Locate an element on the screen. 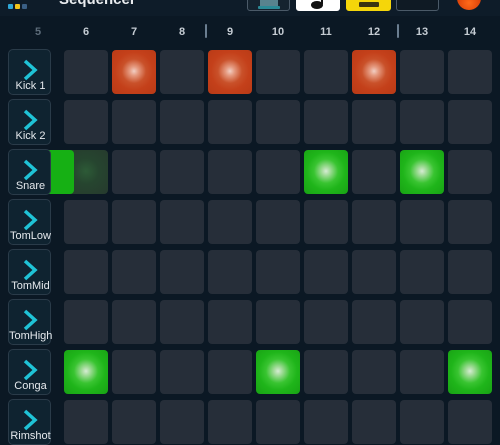 The width and height of the screenshot is (500, 445). track-button-tomhigh: TomHigh is located at coordinates (30, 322).